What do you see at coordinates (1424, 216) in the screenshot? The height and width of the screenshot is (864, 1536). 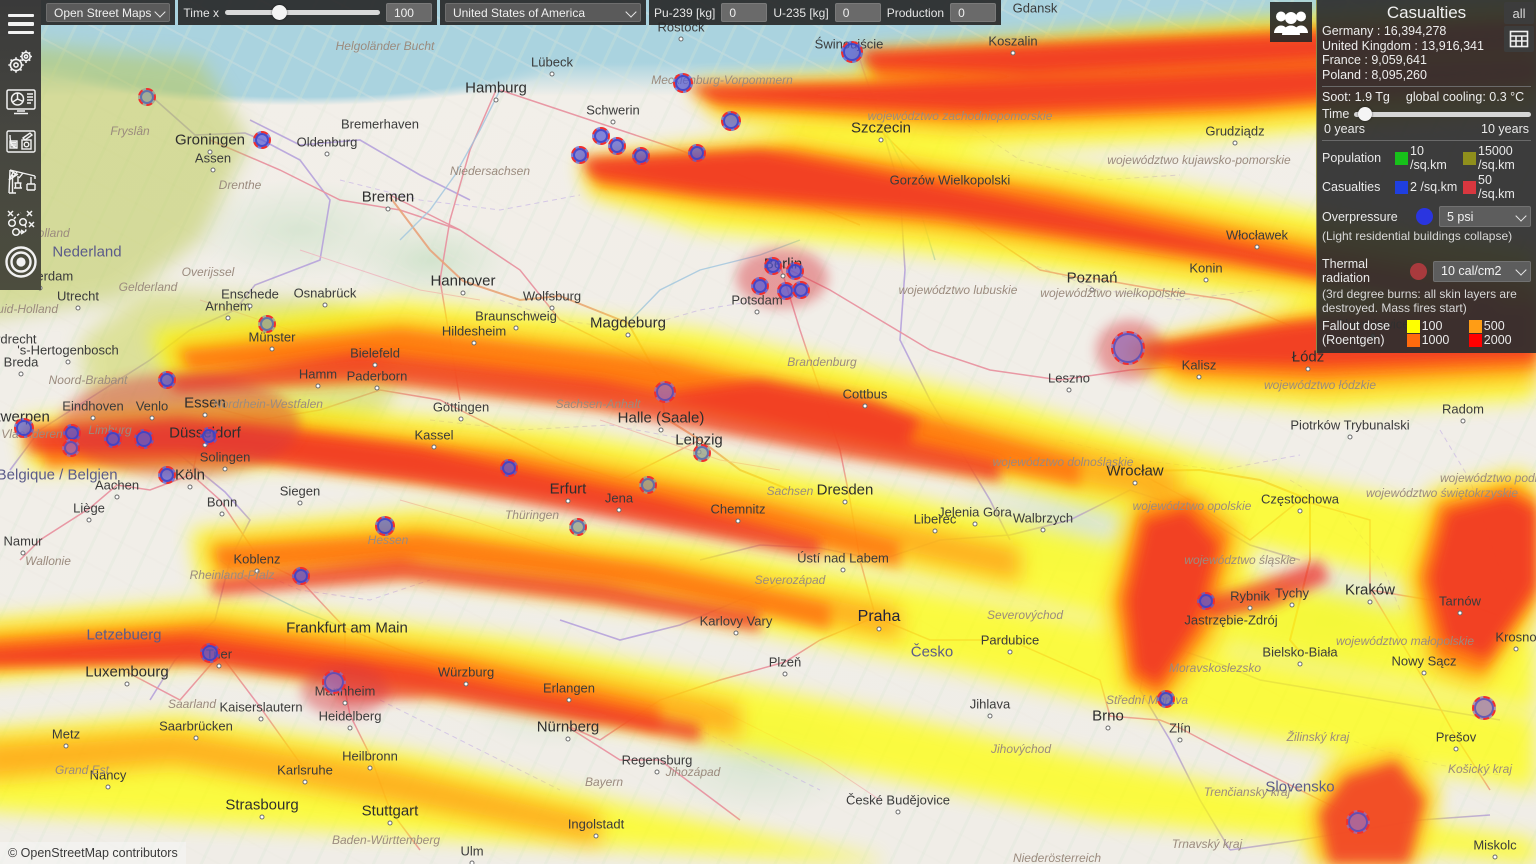 I see `overpressure-color-dot` at bounding box center [1424, 216].